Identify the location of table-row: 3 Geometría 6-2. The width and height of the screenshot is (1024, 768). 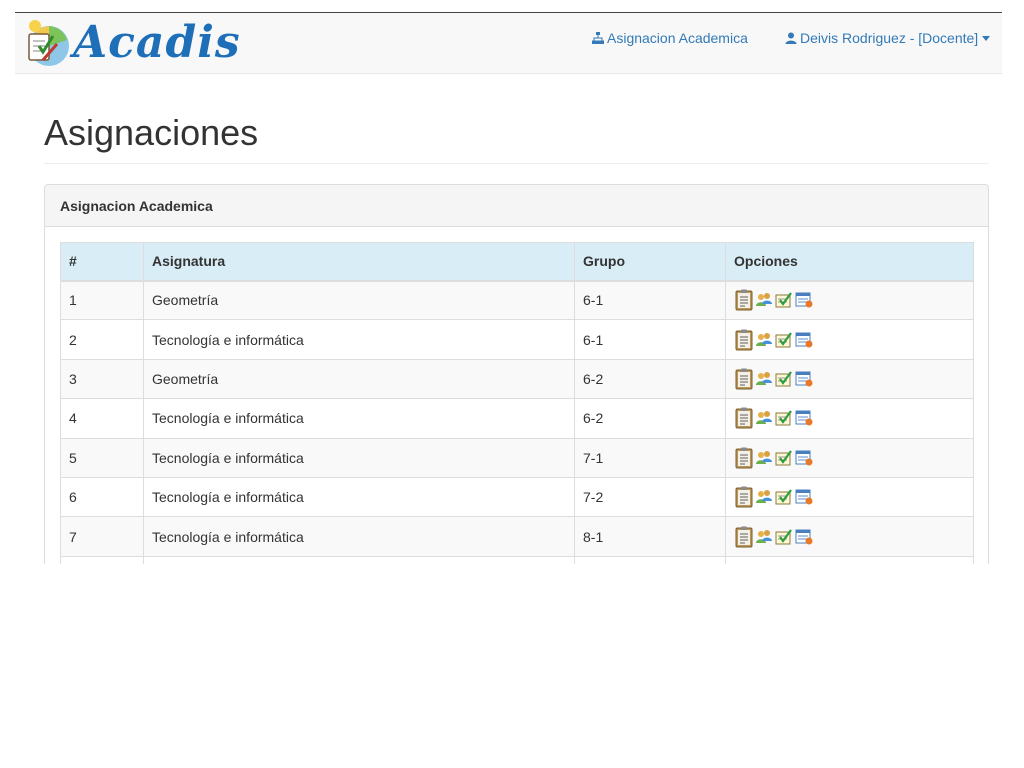
(517, 379).